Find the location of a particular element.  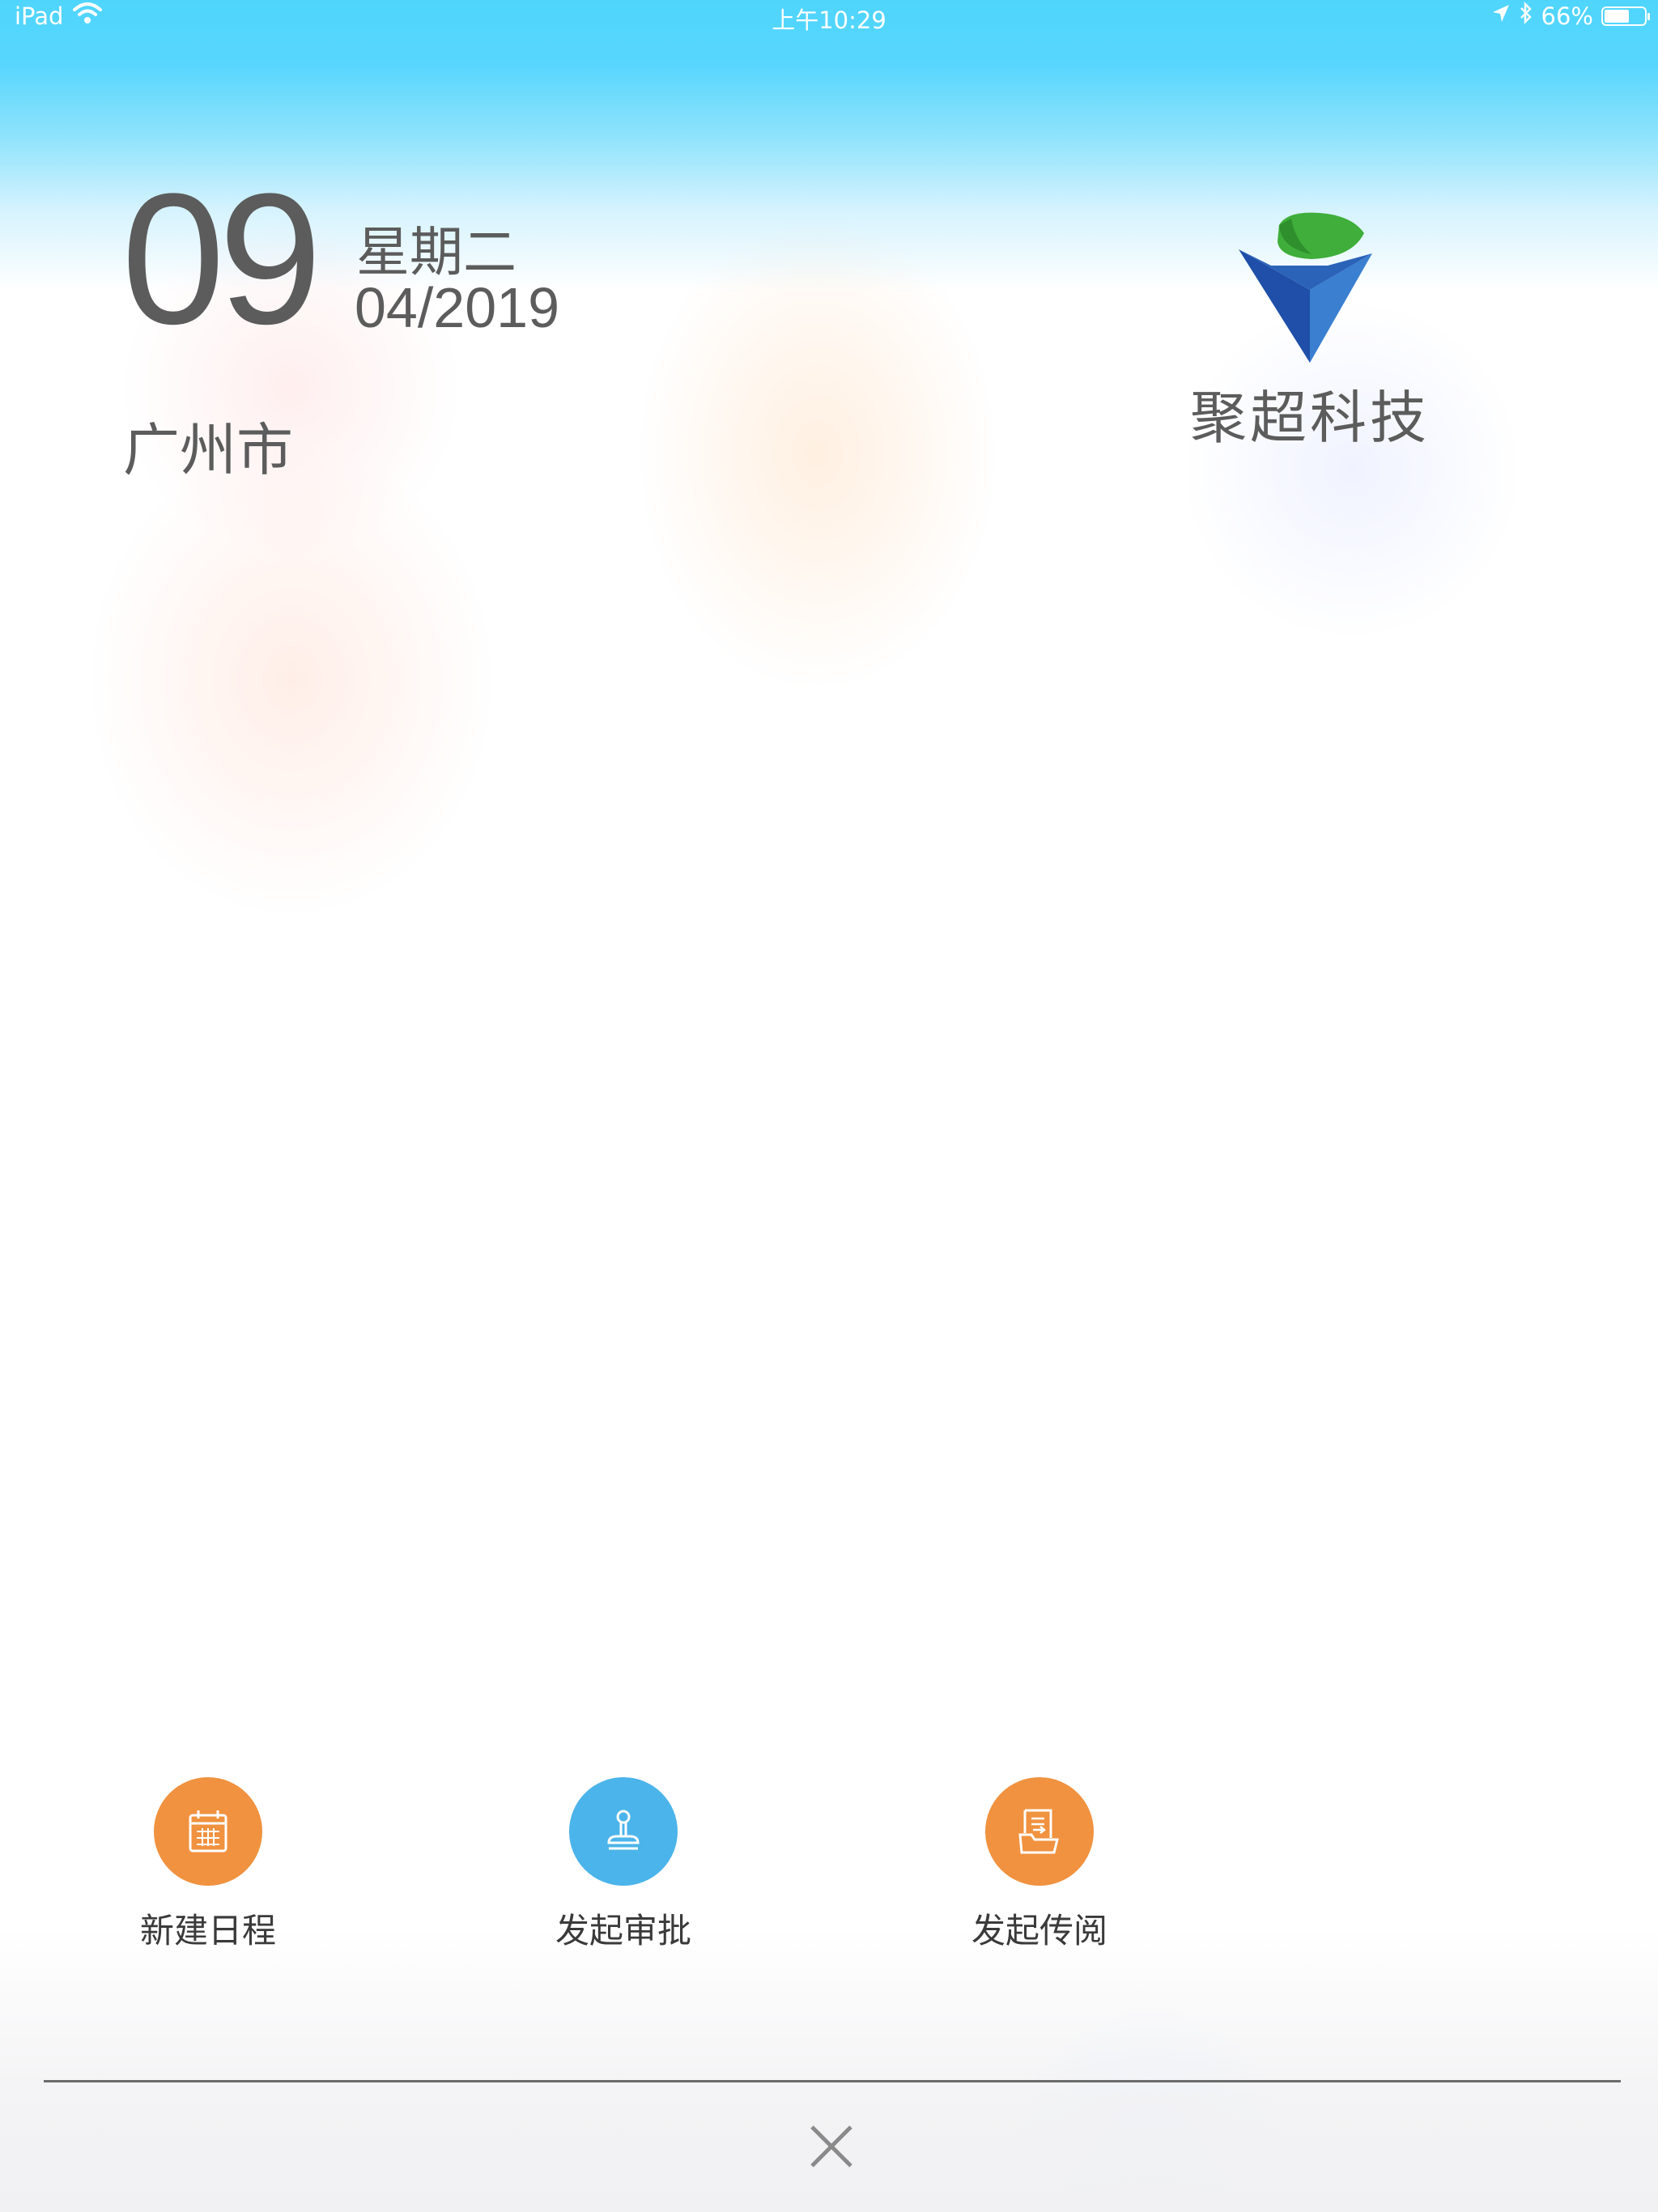

start-circulation-label: 发起传阅 is located at coordinates (1039, 1930).